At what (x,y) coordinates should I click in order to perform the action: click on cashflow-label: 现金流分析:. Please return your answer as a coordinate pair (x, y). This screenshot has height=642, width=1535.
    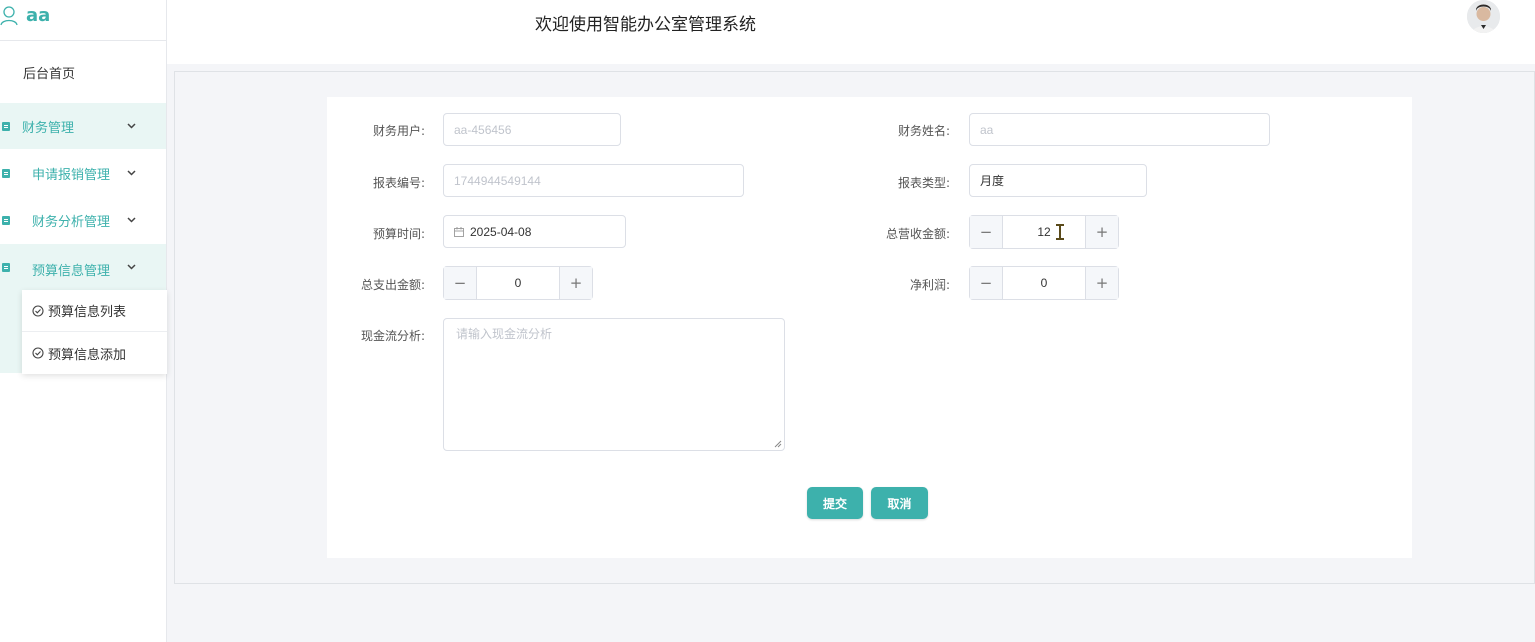
    Looking at the image, I should click on (392, 336).